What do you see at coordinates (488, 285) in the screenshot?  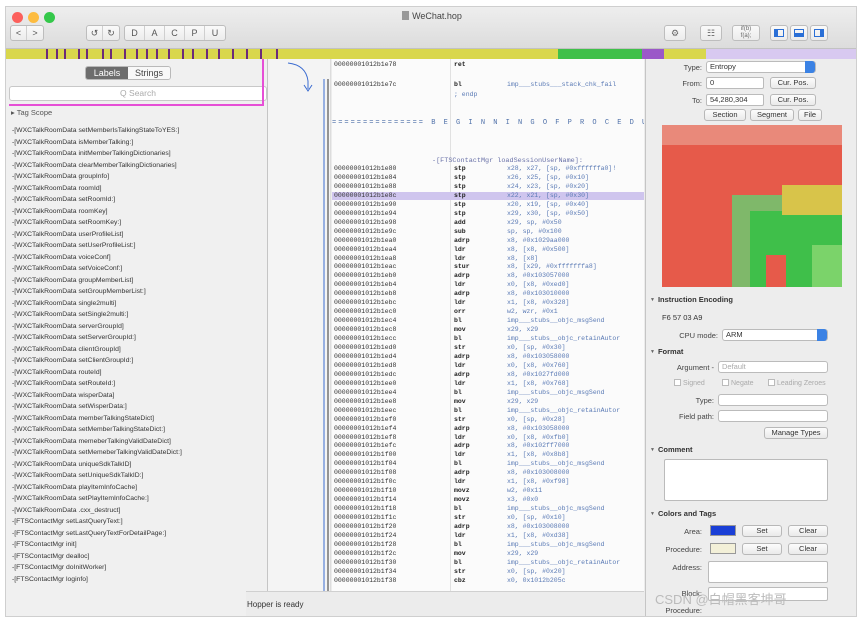 I see `code-line: 00000001012b1eb4 ldr x0, [x8, #0xed0]` at bounding box center [488, 285].